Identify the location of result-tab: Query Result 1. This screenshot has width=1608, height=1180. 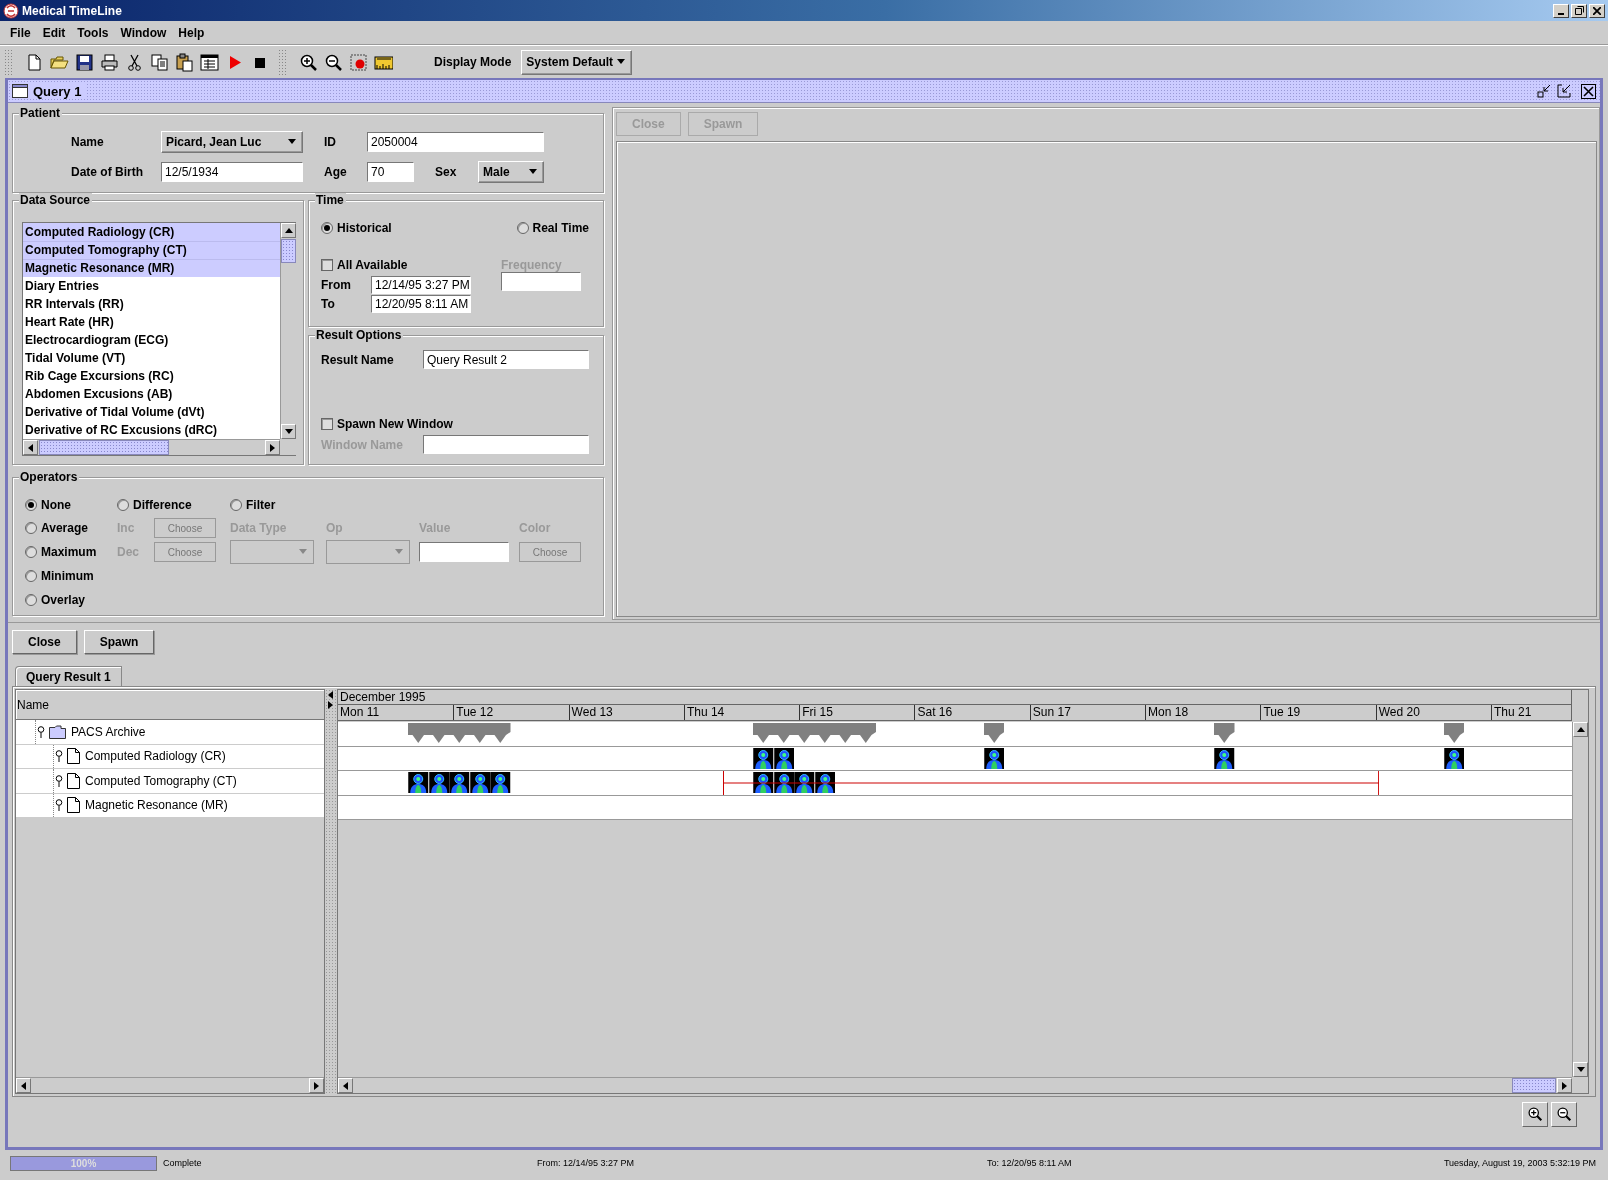
(68, 676).